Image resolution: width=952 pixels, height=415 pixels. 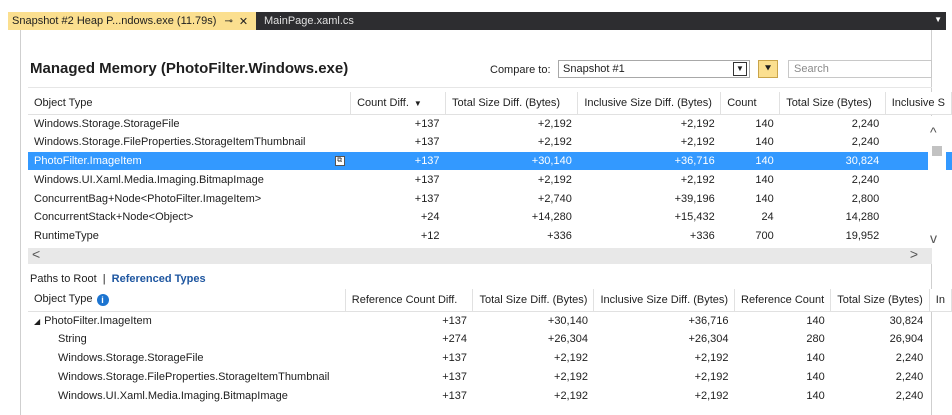 What do you see at coordinates (228, 21) in the screenshot?
I see `pin-icon: ⊸` at bounding box center [228, 21].